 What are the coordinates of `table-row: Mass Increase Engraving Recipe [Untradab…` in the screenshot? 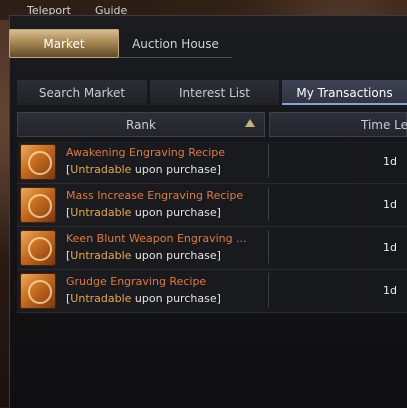 It's located at (212, 205).